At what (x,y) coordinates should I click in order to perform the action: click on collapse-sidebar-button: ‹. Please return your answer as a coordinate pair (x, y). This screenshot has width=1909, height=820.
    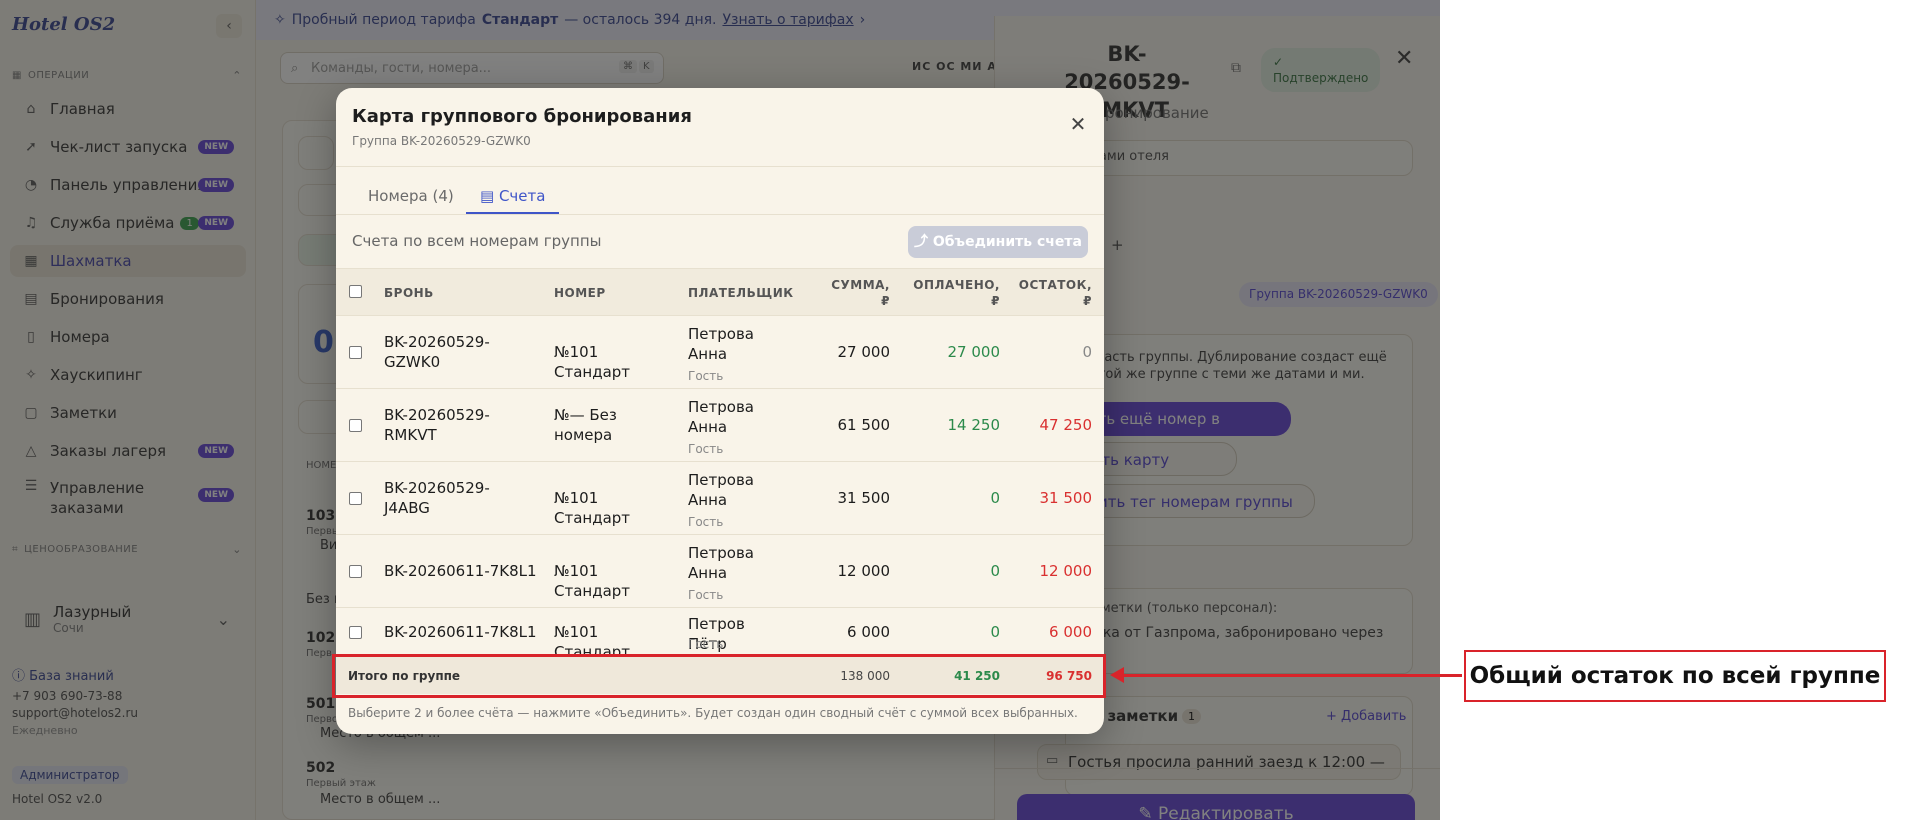
    Looking at the image, I should click on (229, 26).